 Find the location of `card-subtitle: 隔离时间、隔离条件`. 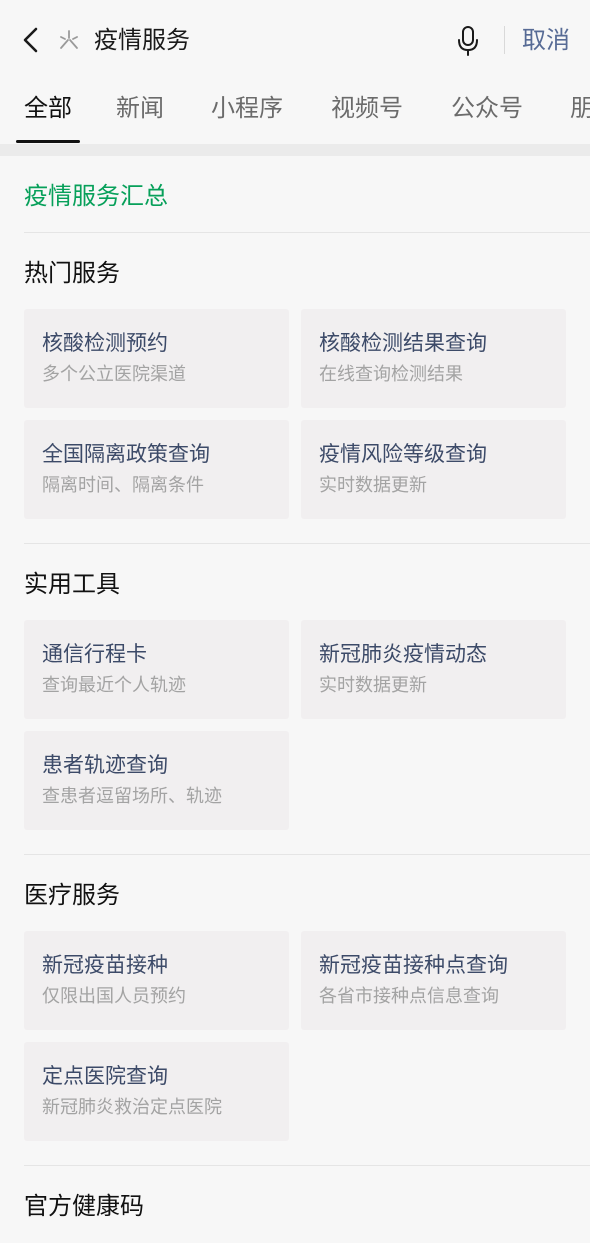

card-subtitle: 隔离时间、隔离条件 is located at coordinates (123, 485).